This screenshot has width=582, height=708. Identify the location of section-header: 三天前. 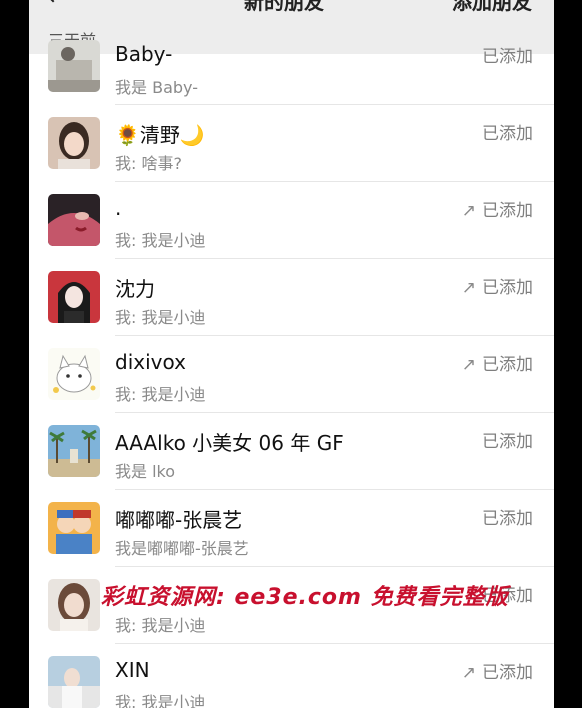
(291, 36).